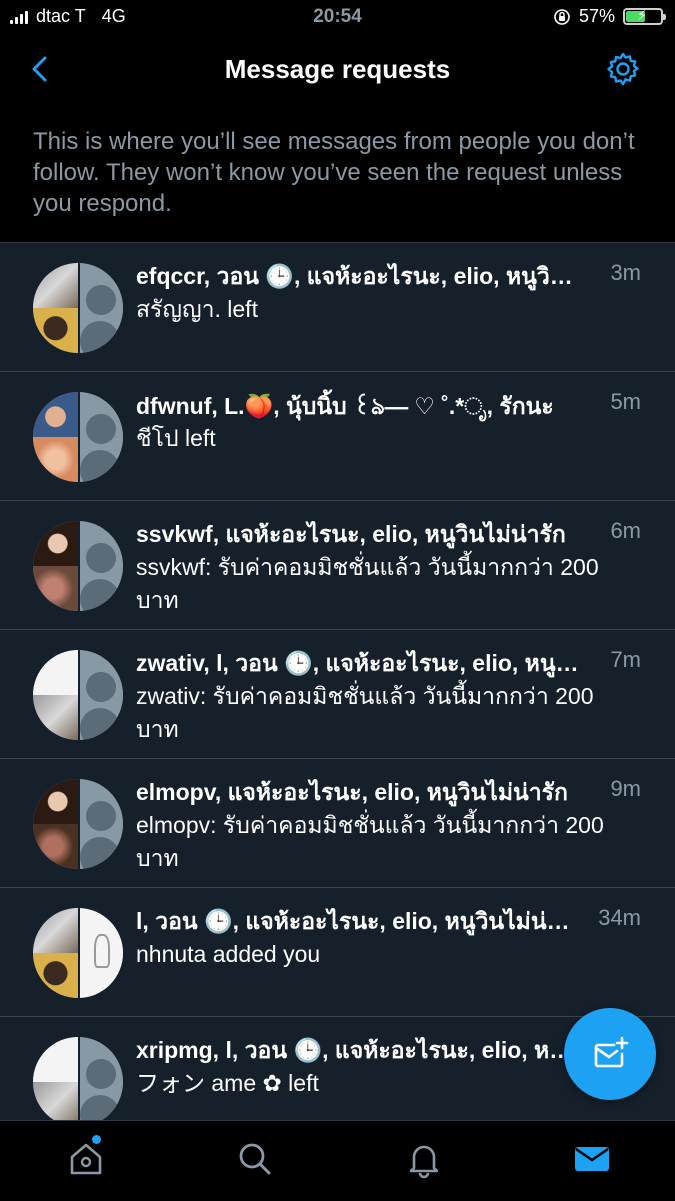 This screenshot has width=675, height=1201. What do you see at coordinates (562, 16) in the screenshot?
I see `orientation-lock-icon` at bounding box center [562, 16].